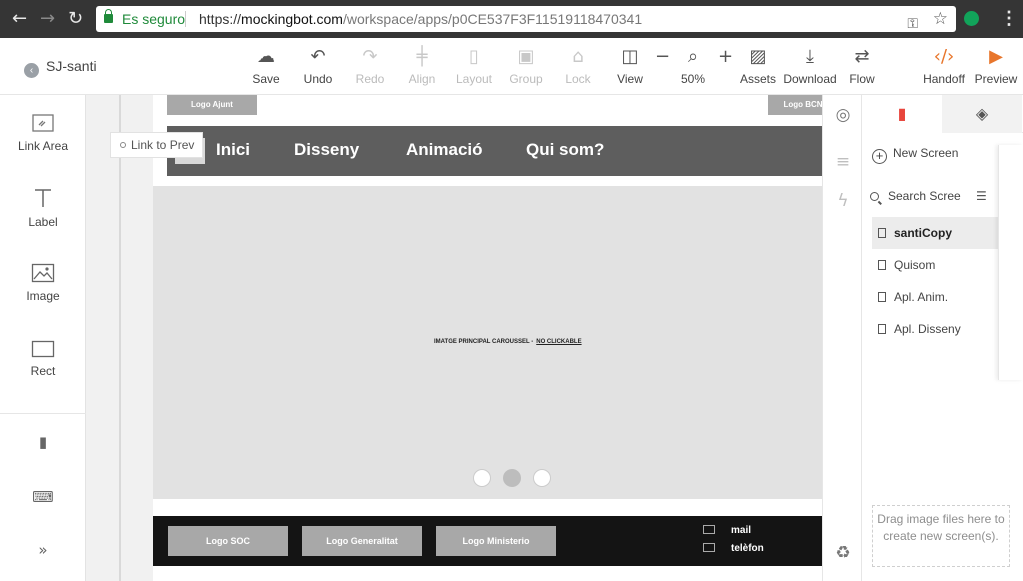  I want to click on layout-label: Layout, so click(474, 79).